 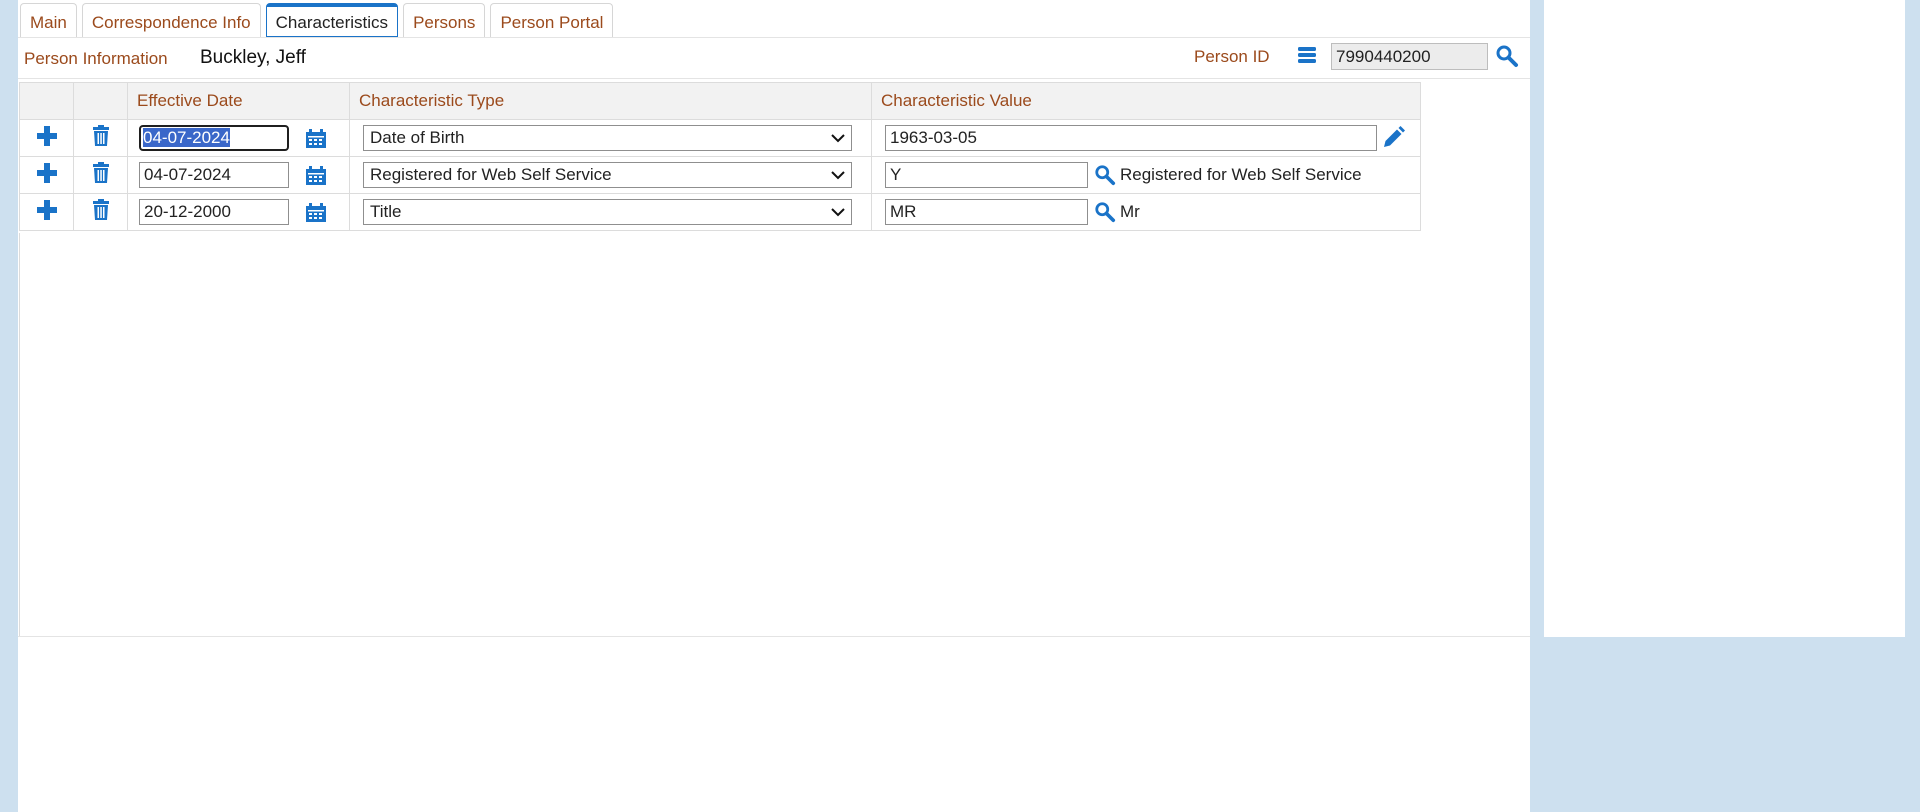 What do you see at coordinates (1724, 318) in the screenshot?
I see `right-side-panel` at bounding box center [1724, 318].